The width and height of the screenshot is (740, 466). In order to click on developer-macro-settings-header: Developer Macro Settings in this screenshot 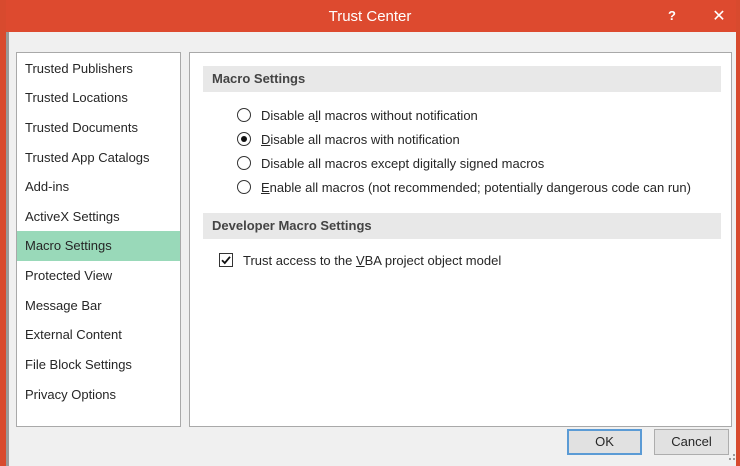, I will do `click(462, 226)`.